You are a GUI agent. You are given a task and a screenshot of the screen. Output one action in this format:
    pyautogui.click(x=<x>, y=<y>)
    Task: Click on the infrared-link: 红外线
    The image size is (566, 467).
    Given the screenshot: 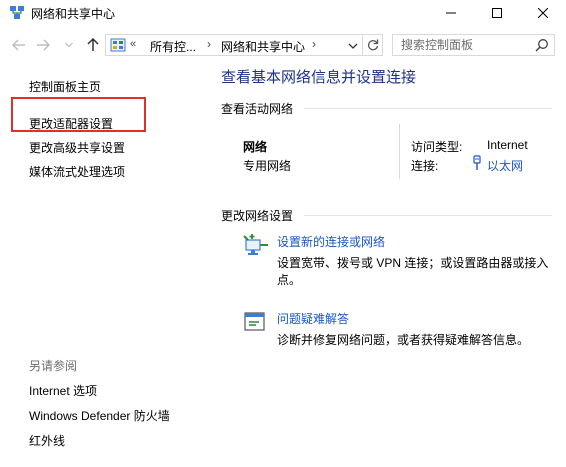 What is the action you would take?
    pyautogui.click(x=47, y=440)
    